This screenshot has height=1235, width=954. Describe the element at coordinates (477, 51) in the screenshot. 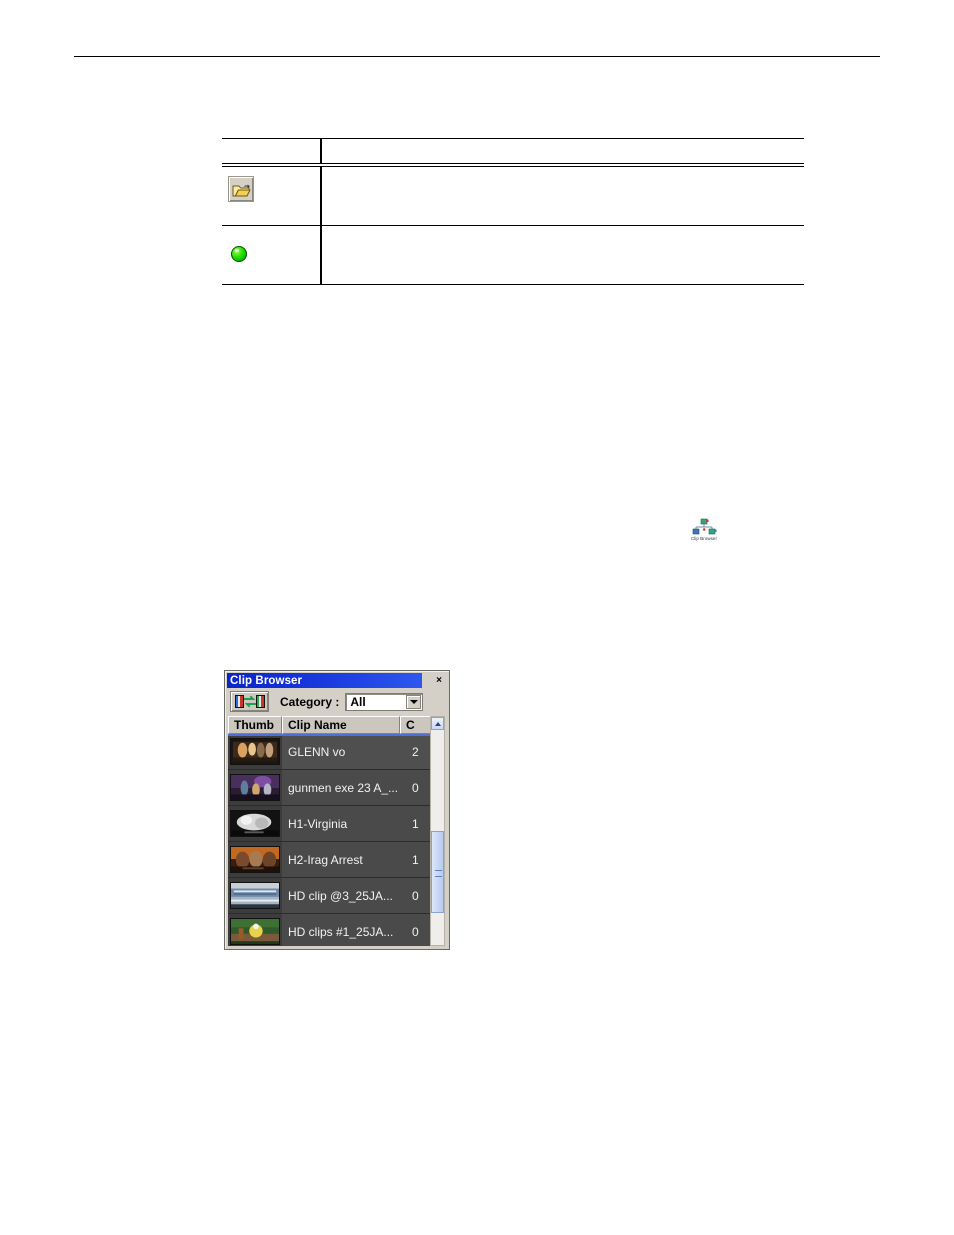

I see `page-header` at that location.